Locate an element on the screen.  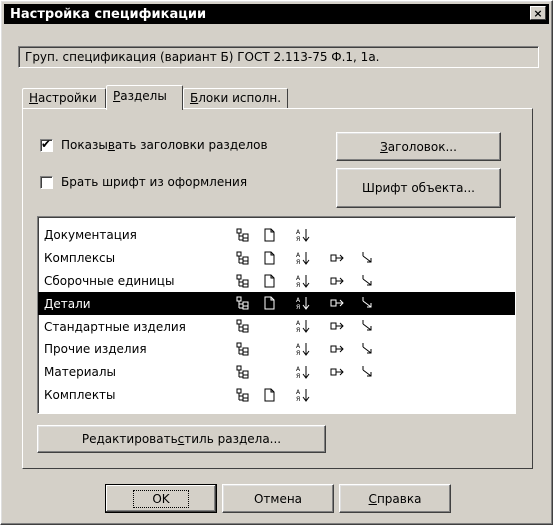
tab-settings-label-post: астройки is located at coordinates (67, 98).